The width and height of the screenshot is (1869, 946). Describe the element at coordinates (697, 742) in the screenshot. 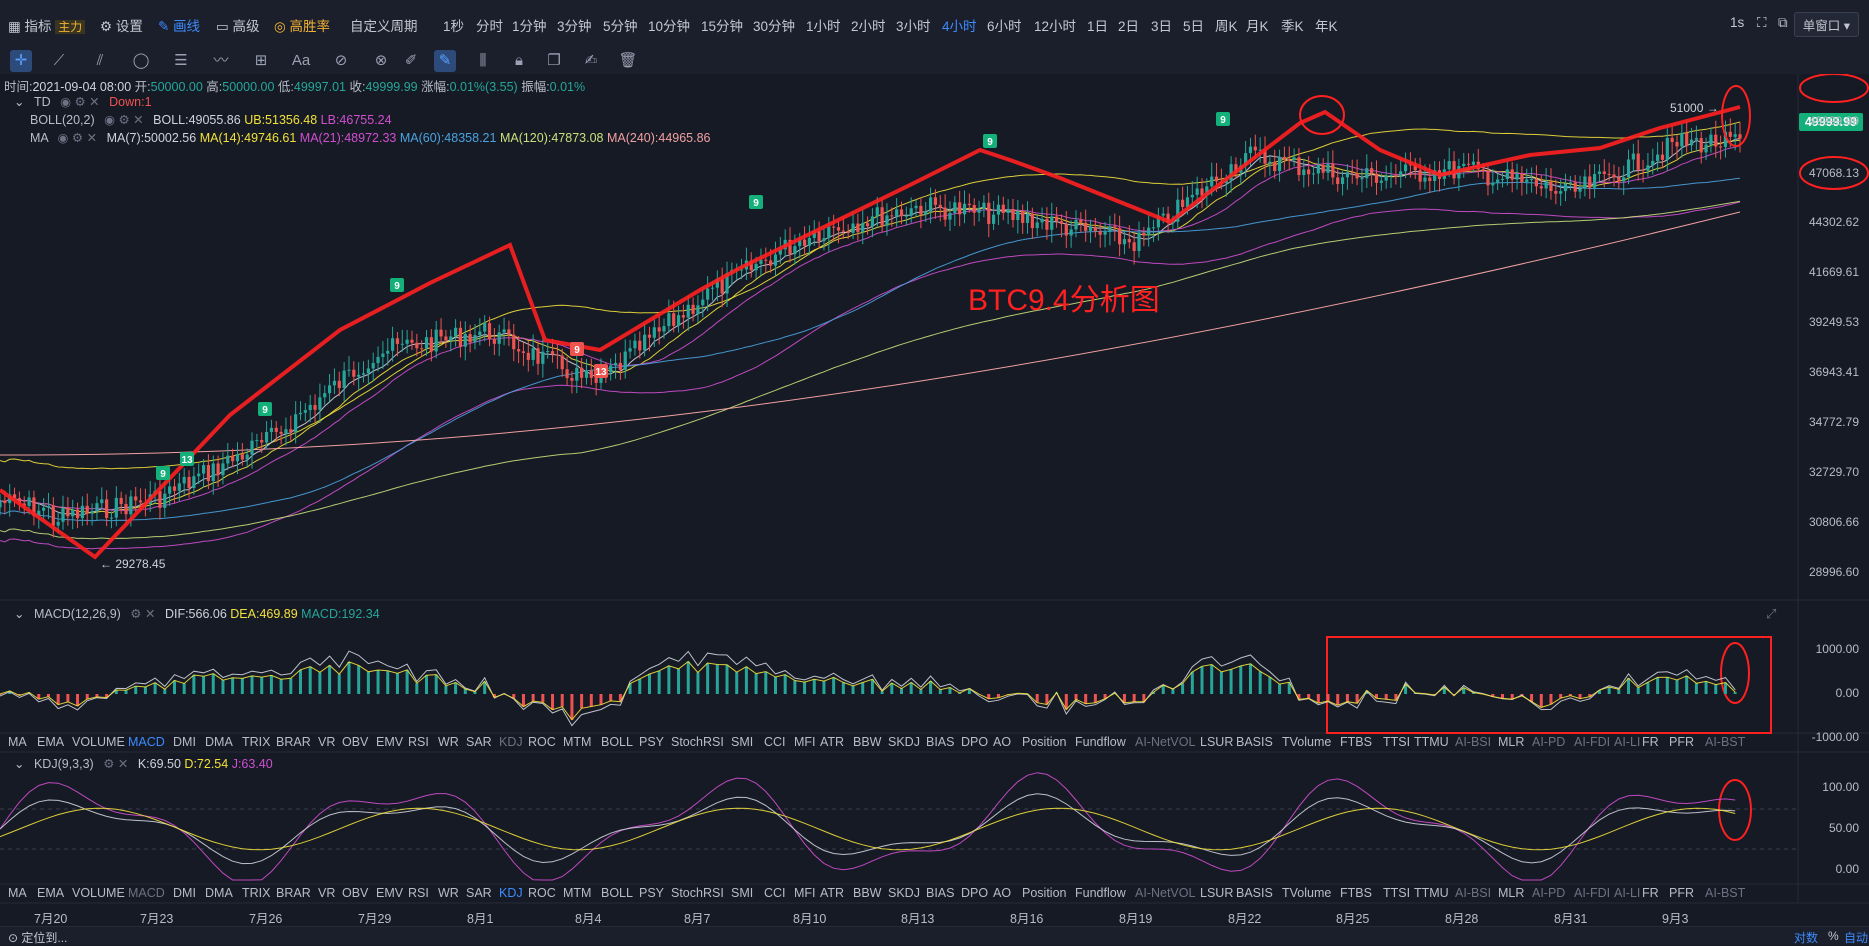

I see `indicator-tab-stochrsi: StochRSI` at that location.